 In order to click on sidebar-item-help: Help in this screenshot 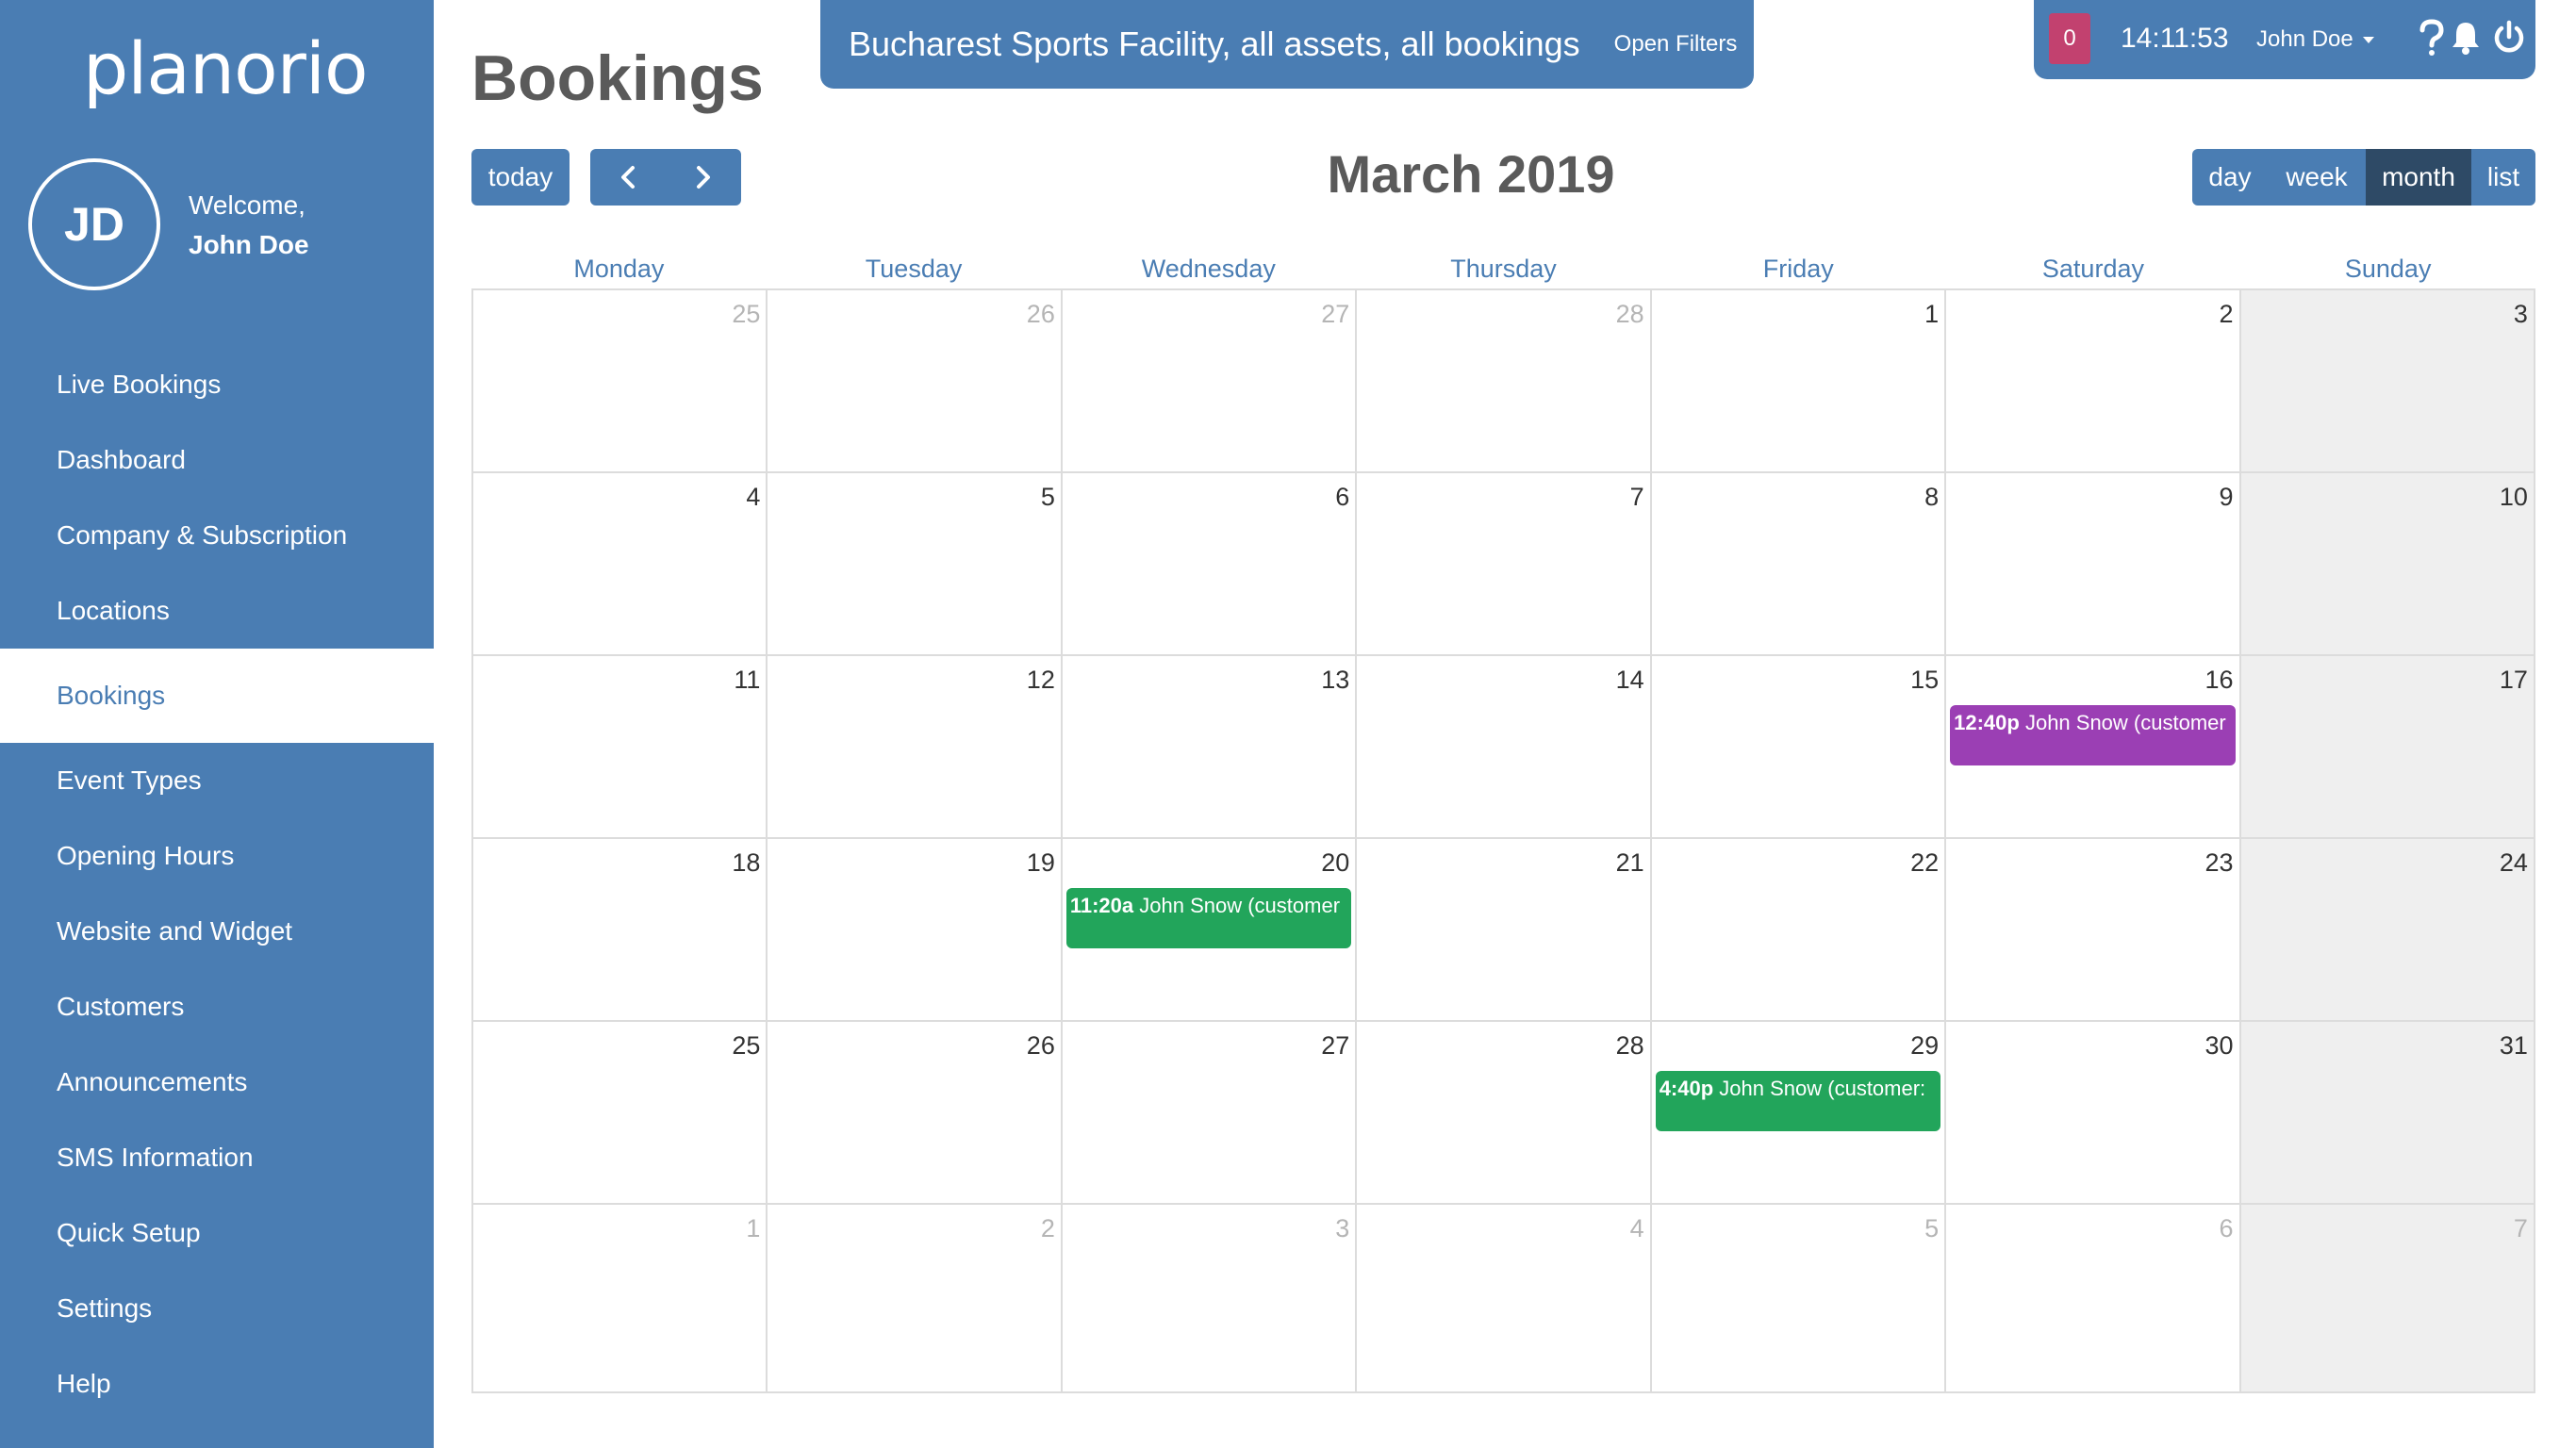, I will do `click(217, 1384)`.